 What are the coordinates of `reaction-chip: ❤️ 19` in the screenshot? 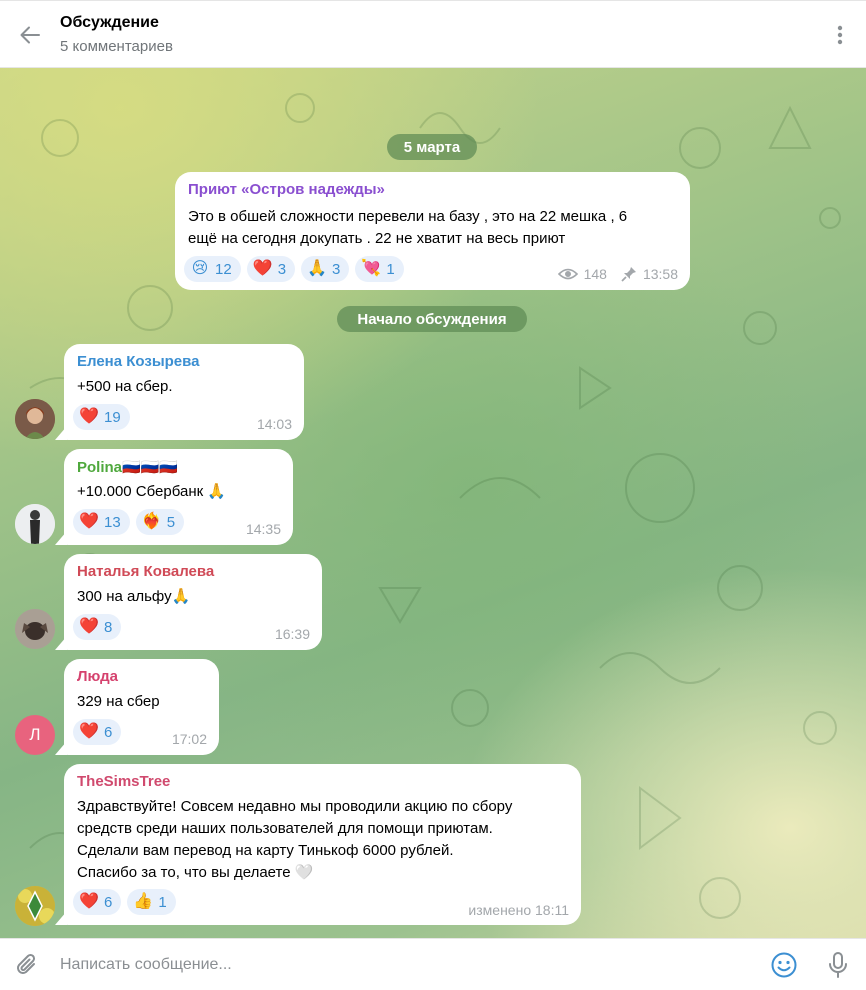 It's located at (101, 417).